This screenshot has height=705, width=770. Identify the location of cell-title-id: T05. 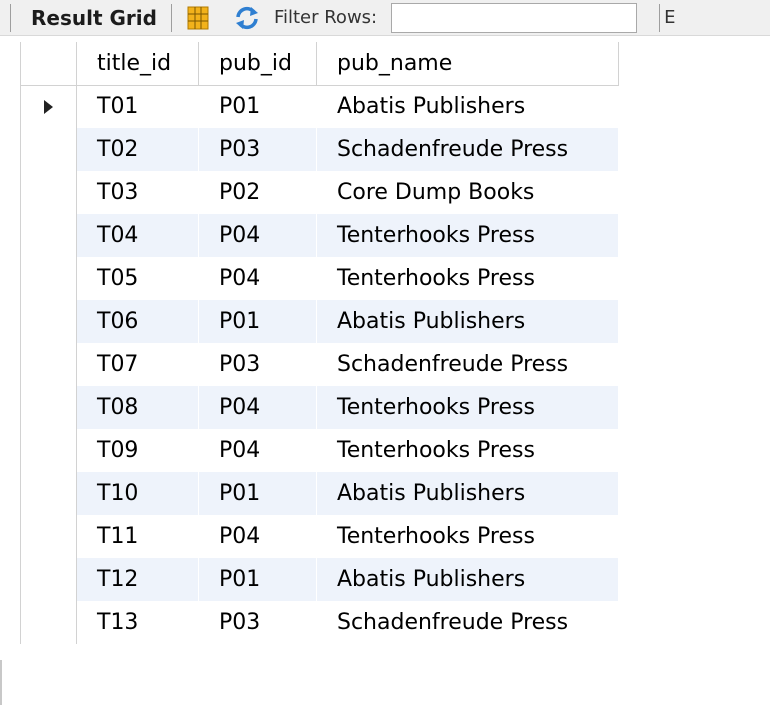
(137, 278).